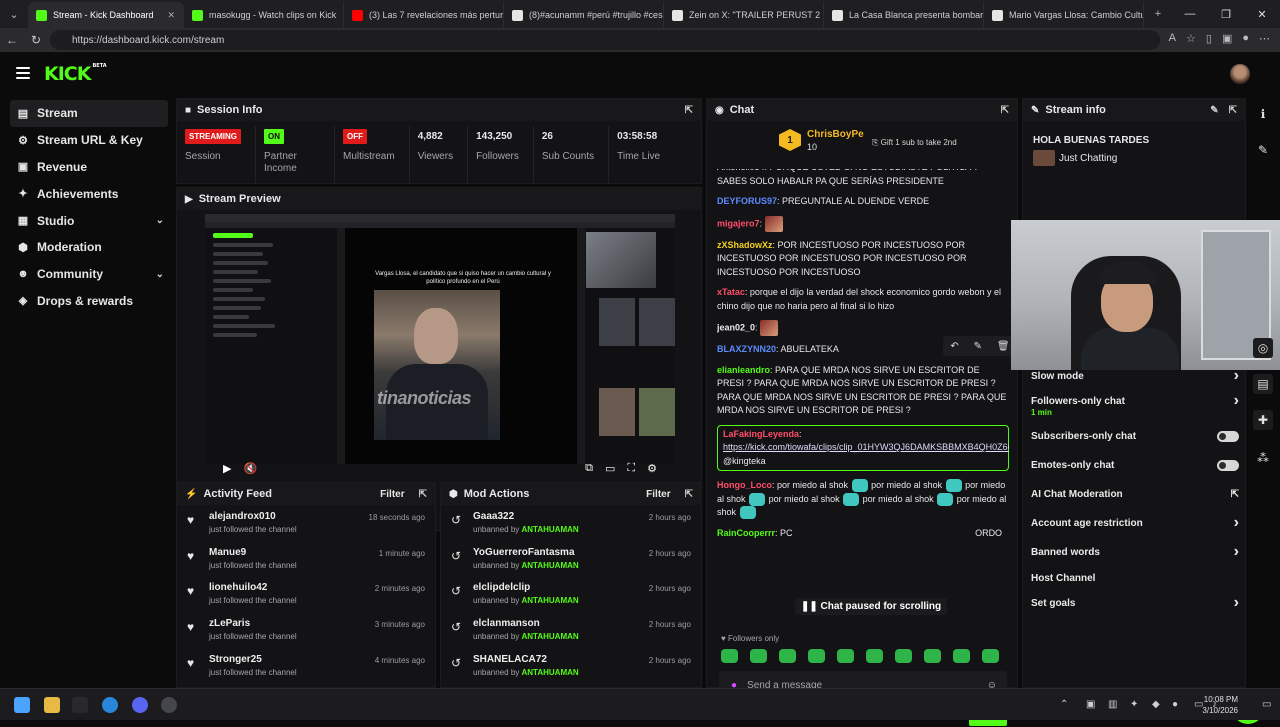 This screenshot has width=1280, height=727. Describe the element at coordinates (253, 623) in the screenshot. I see `activity-username: zLeParis` at that location.